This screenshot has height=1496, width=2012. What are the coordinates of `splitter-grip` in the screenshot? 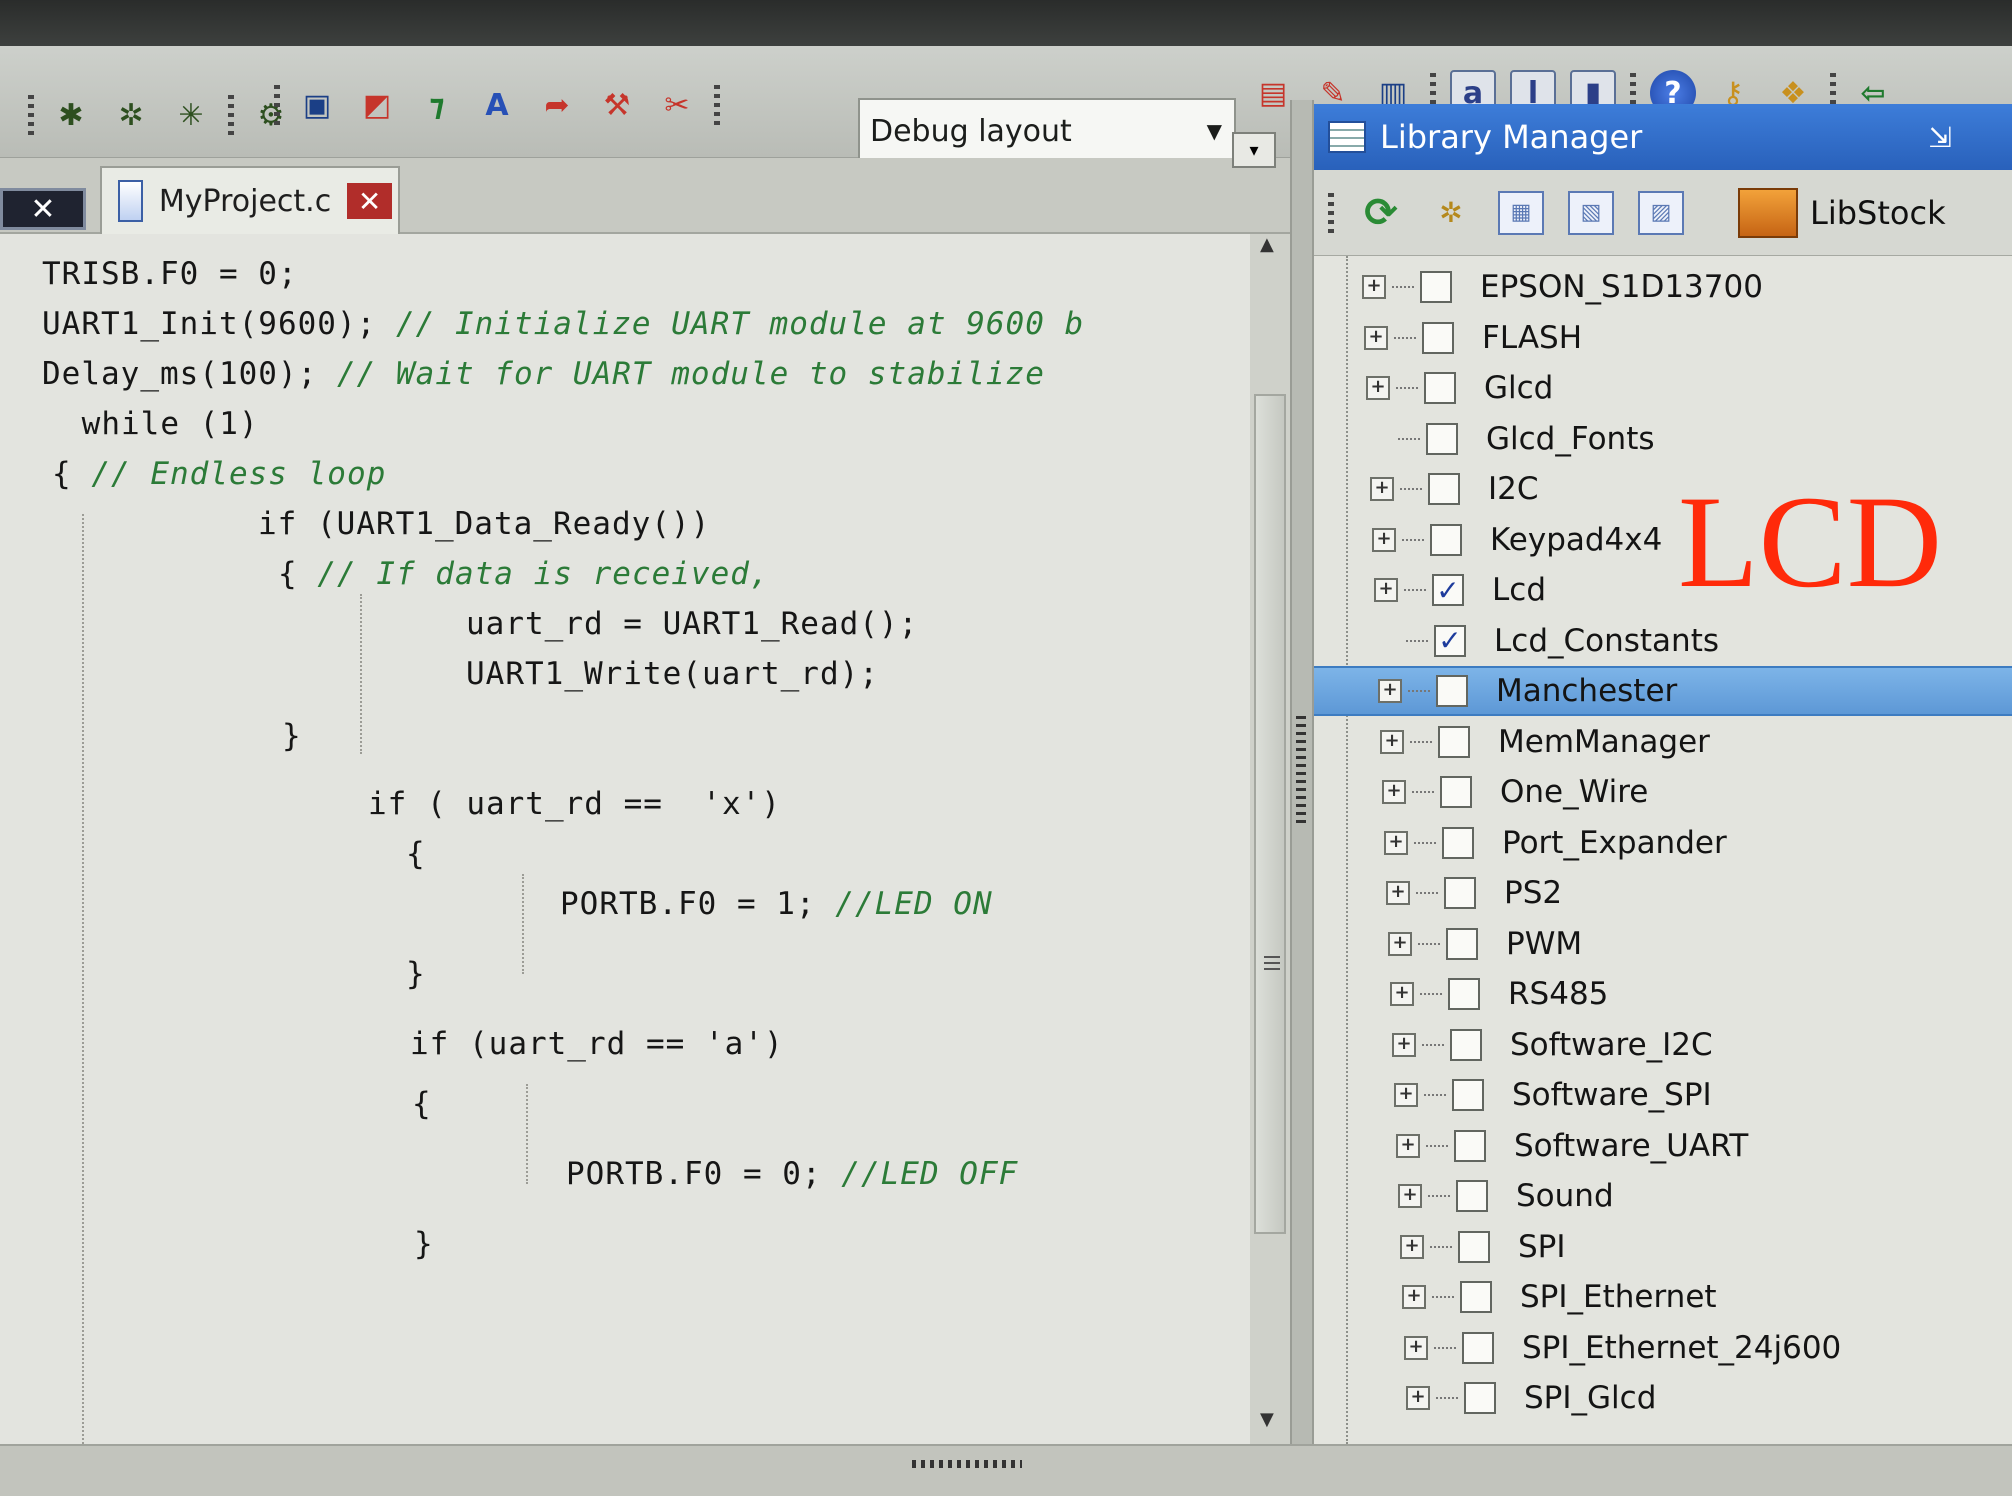 It's located at (1301, 771).